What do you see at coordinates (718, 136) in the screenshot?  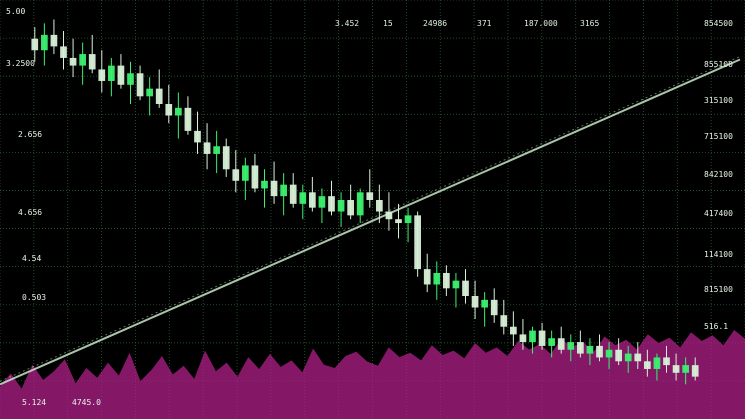 I see `right-tick-label: 715100` at bounding box center [718, 136].